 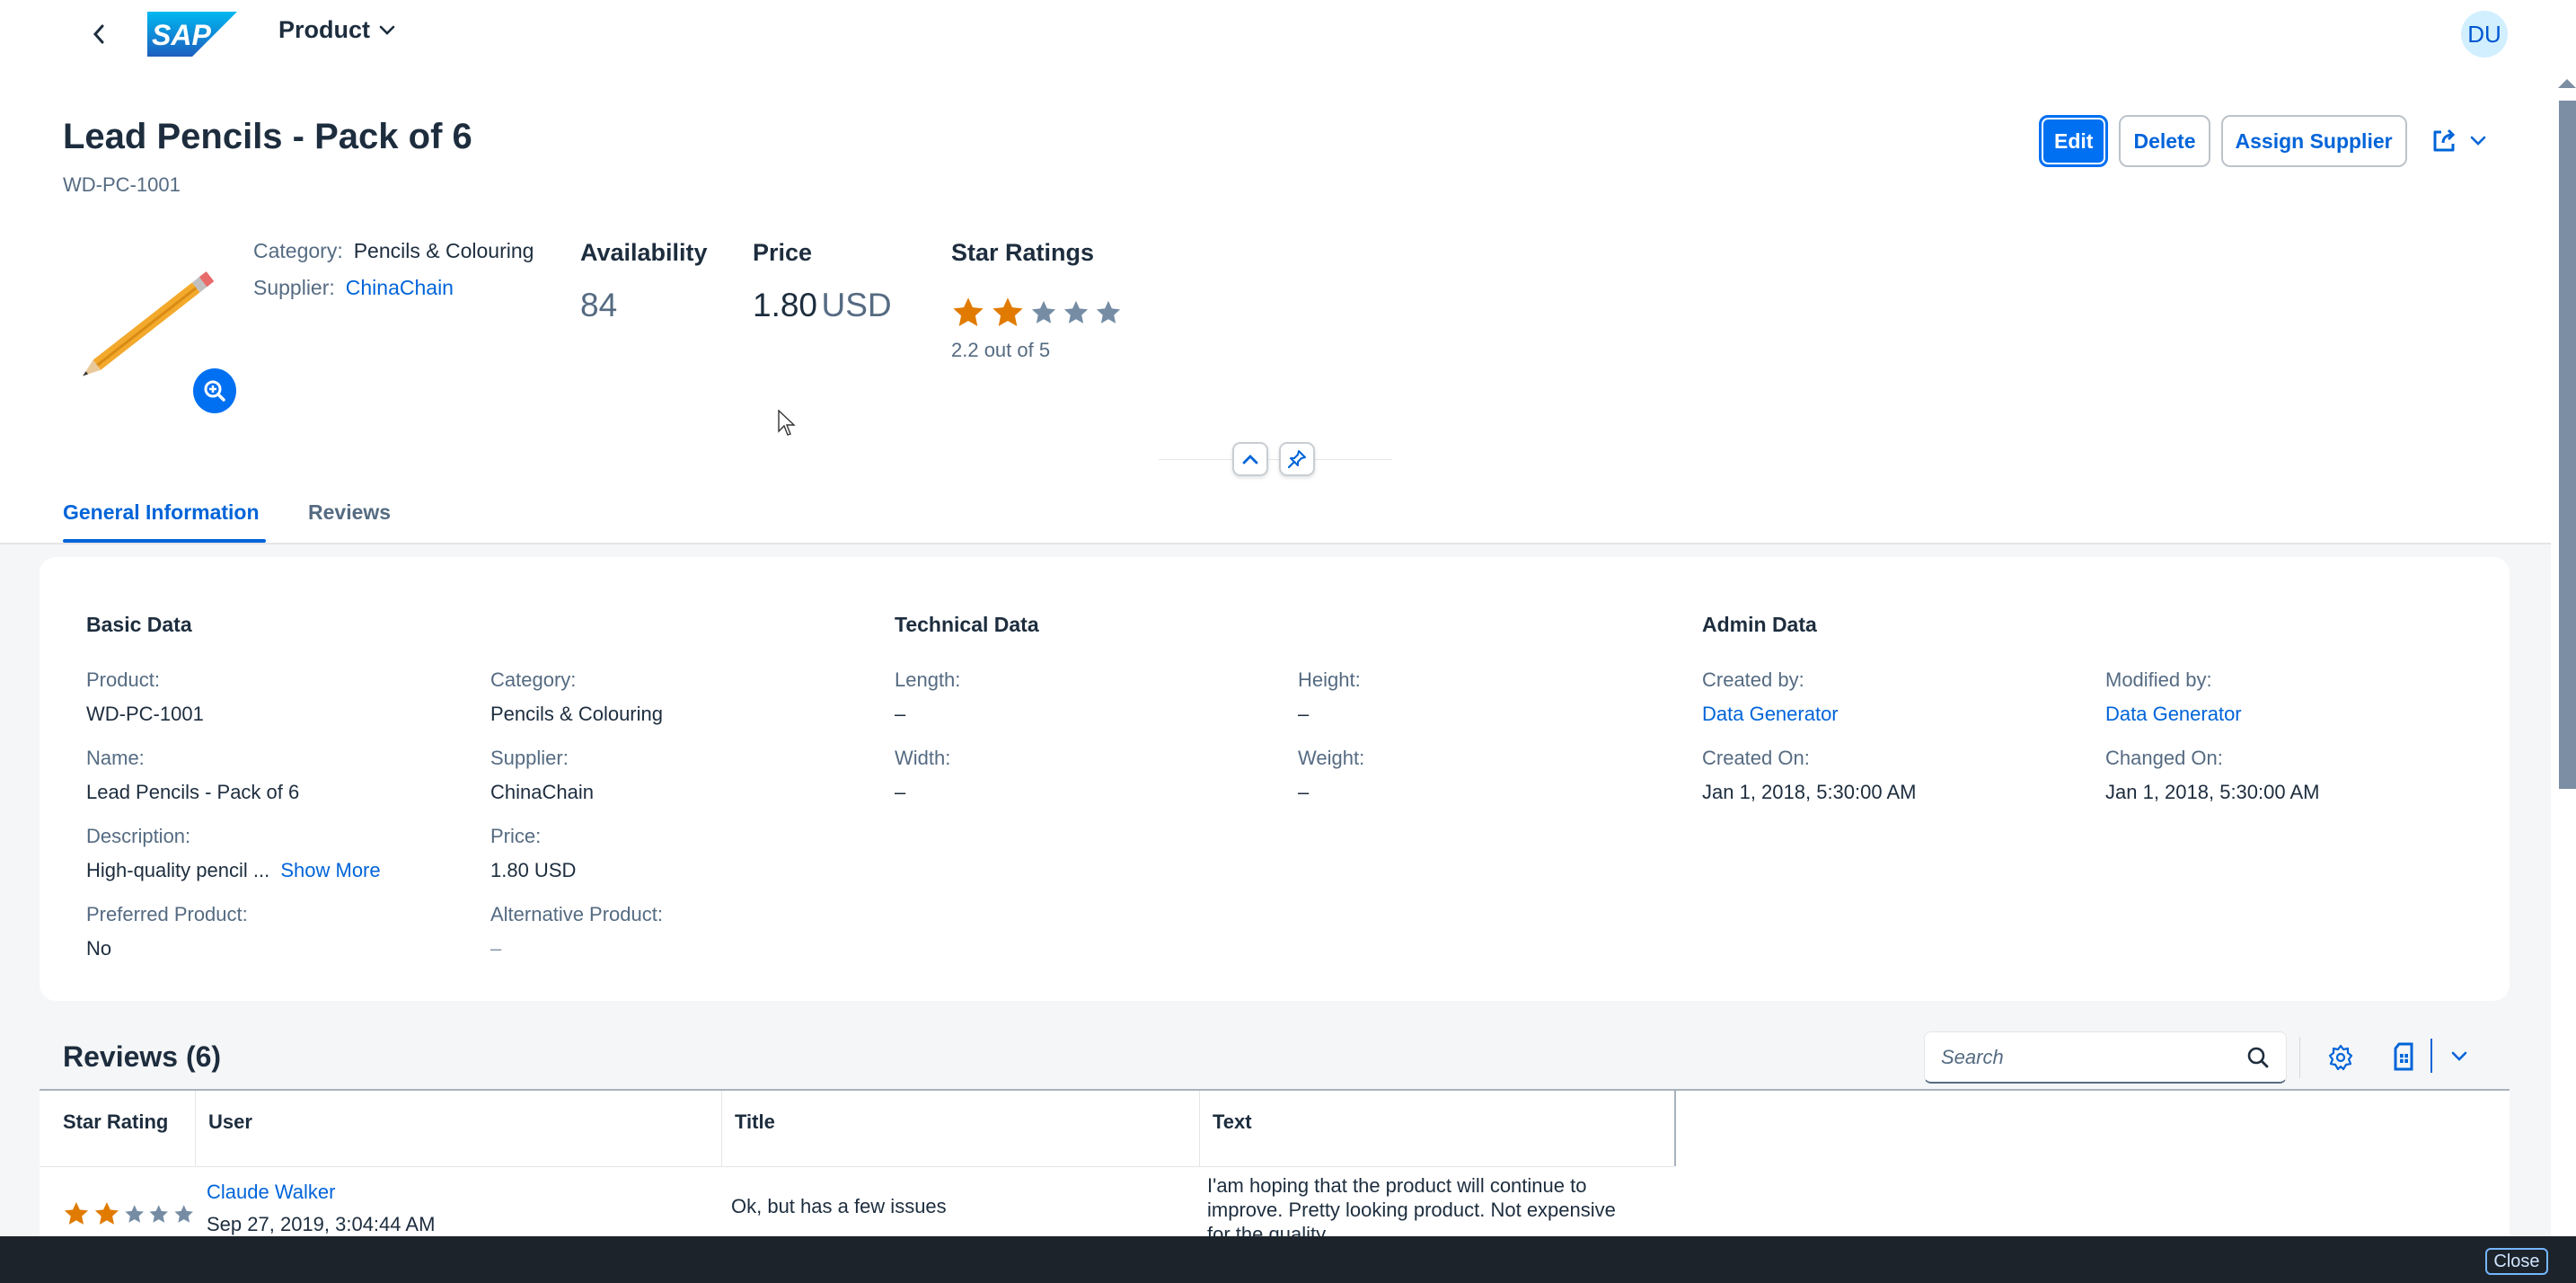 What do you see at coordinates (1759, 624) in the screenshot?
I see `admin-data-title: Admin Data` at bounding box center [1759, 624].